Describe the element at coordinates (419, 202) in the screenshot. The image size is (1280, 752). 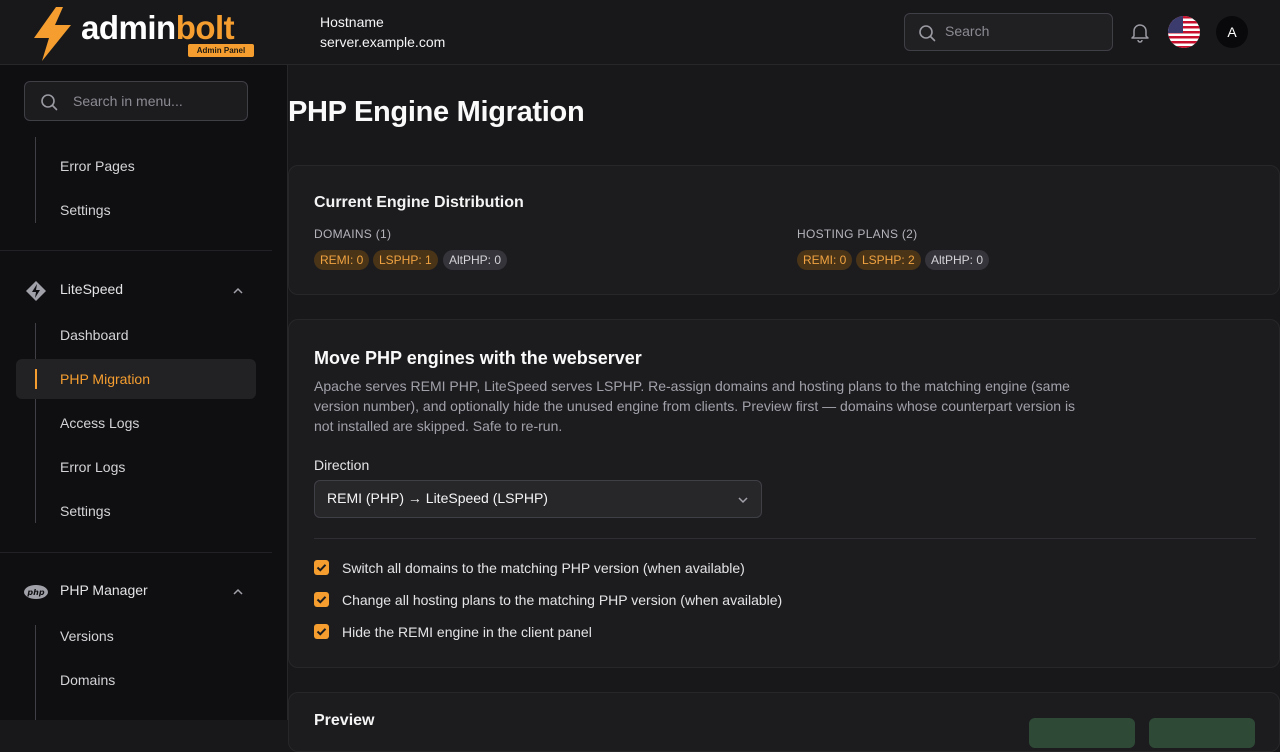
I see `distribution-title: Current Engine Distribution` at that location.